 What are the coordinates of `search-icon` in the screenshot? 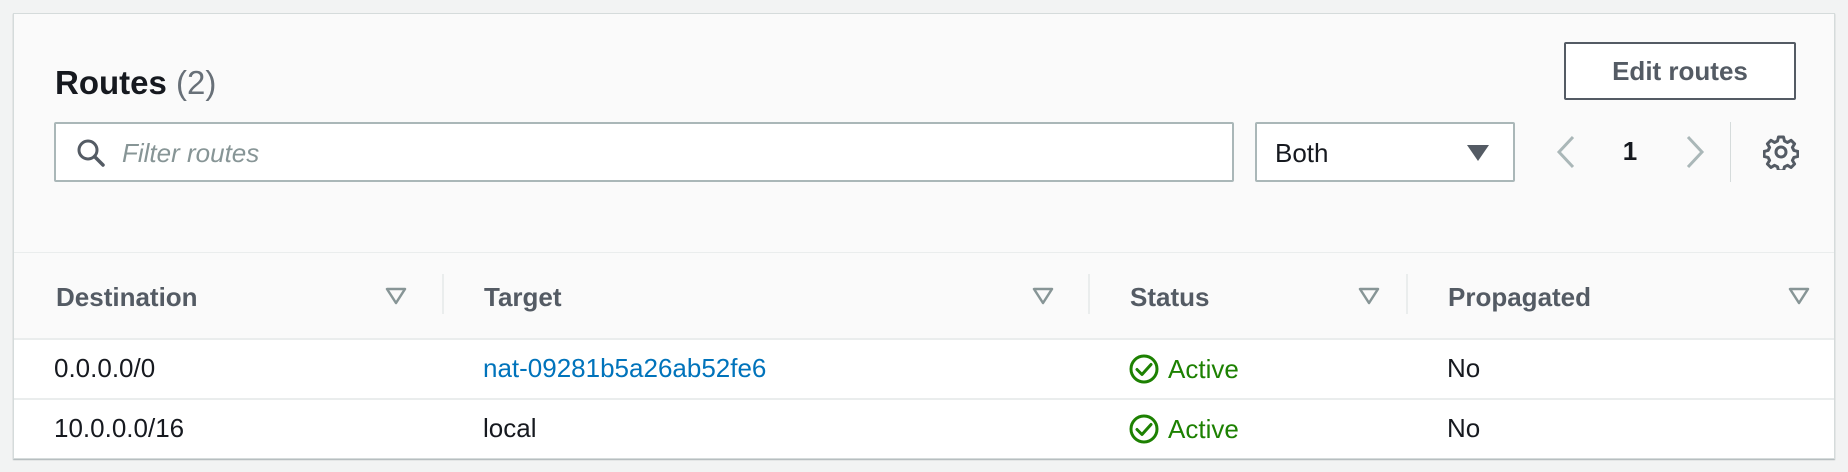 It's located at (91, 153).